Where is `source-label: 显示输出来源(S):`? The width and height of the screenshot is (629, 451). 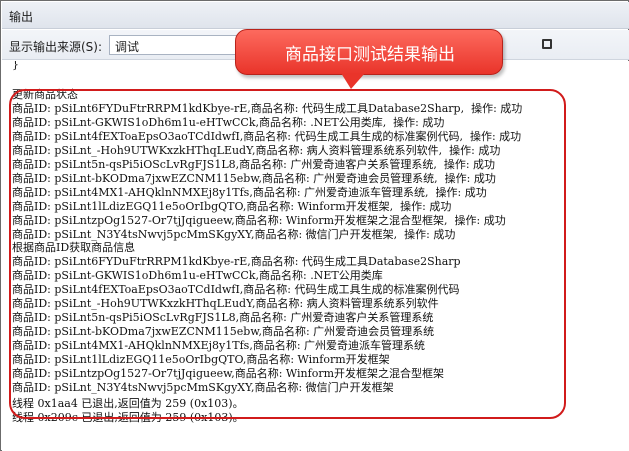 source-label: 显示输出来源(S): is located at coordinates (56, 47).